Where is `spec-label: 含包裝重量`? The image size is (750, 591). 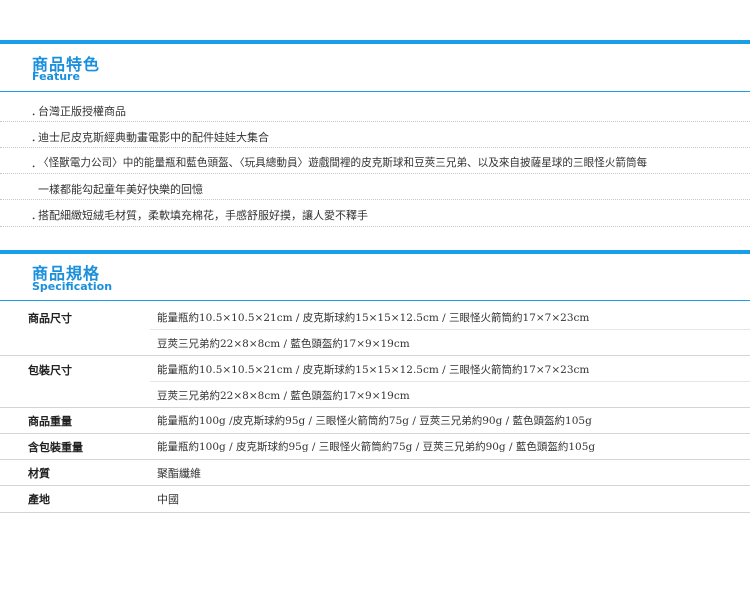 spec-label: 含包裝重量 is located at coordinates (55, 447).